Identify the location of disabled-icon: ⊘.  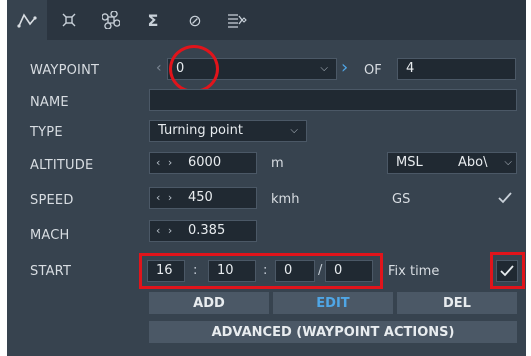
(195, 20).